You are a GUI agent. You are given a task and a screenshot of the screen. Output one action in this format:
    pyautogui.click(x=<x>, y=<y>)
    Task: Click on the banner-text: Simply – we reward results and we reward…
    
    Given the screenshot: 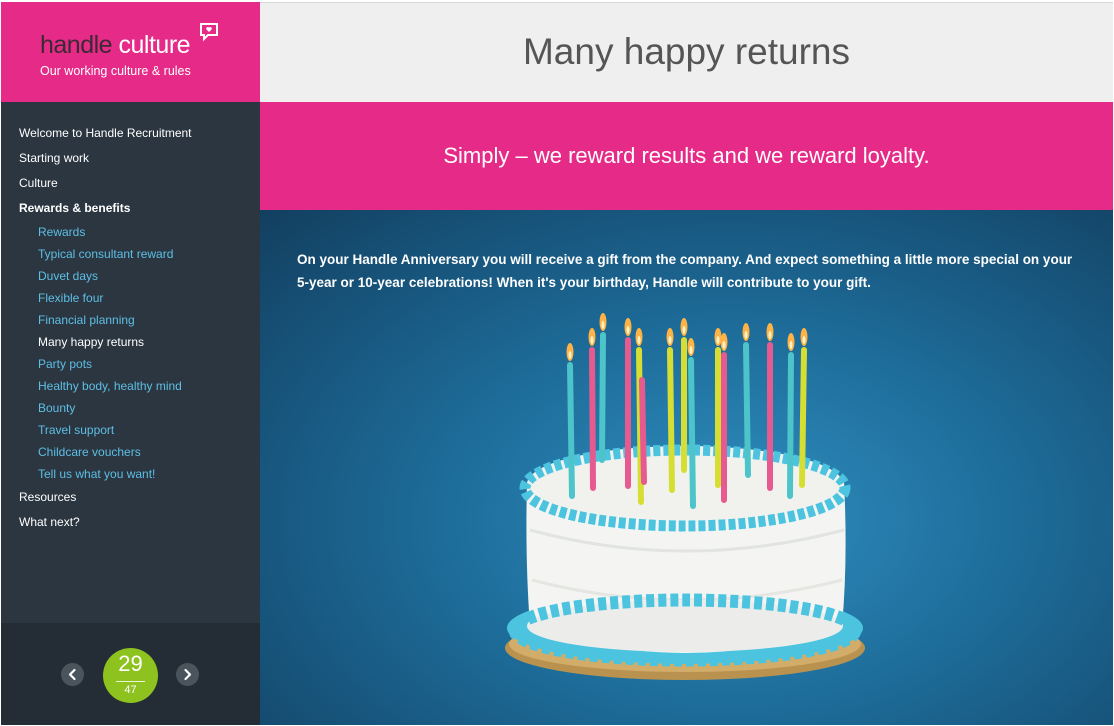 What is the action you would take?
    pyautogui.click(x=686, y=155)
    